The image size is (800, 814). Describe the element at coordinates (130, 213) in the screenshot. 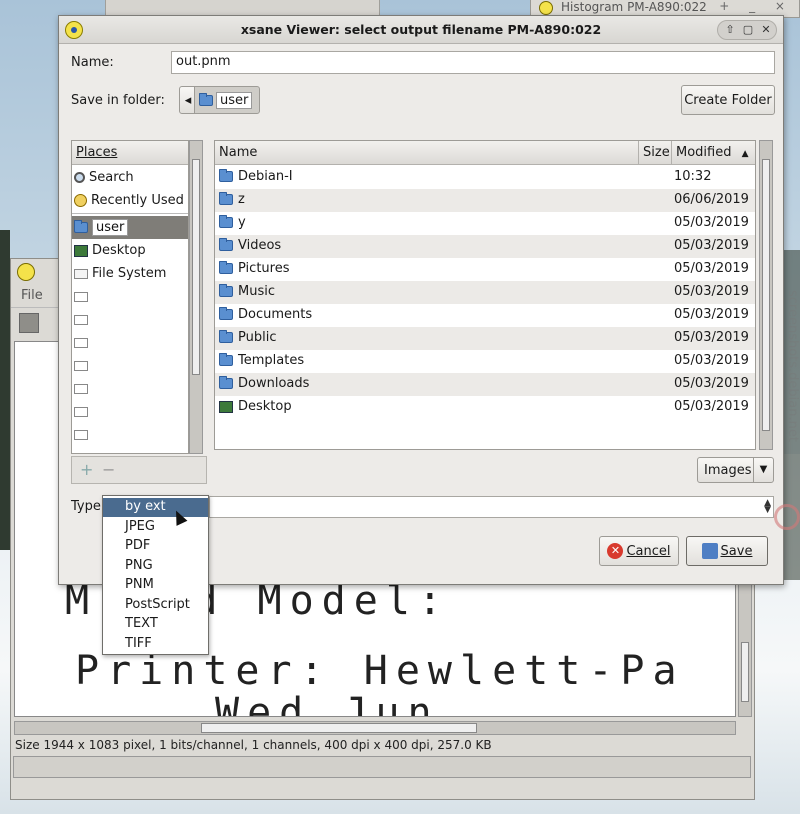

I see `places-divider` at that location.